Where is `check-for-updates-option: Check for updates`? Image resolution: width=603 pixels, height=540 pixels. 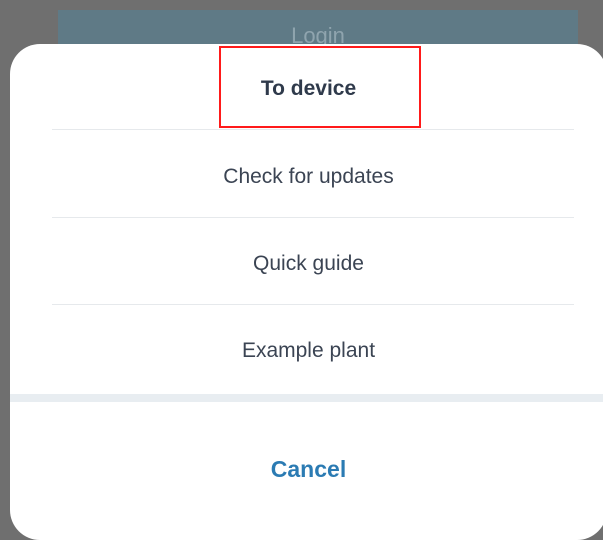
check-for-updates-option: Check for updates is located at coordinates (306, 177).